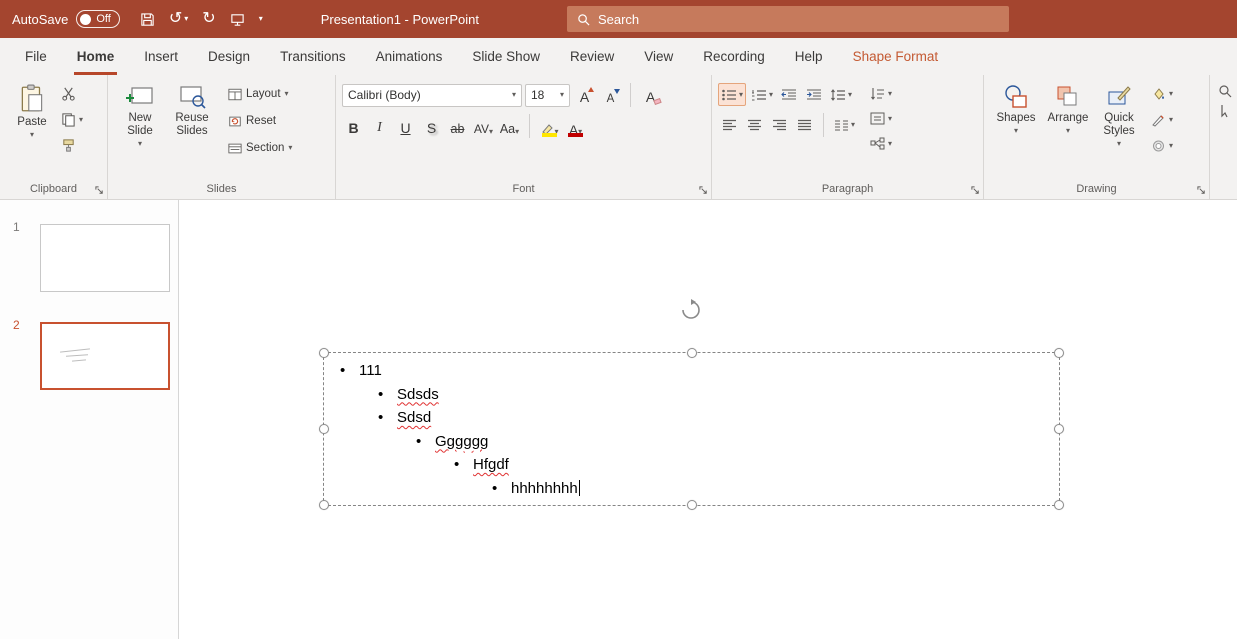 The image size is (1237, 640). Describe the element at coordinates (584, 95) in the screenshot. I see `increase-font-size-button: A` at that location.